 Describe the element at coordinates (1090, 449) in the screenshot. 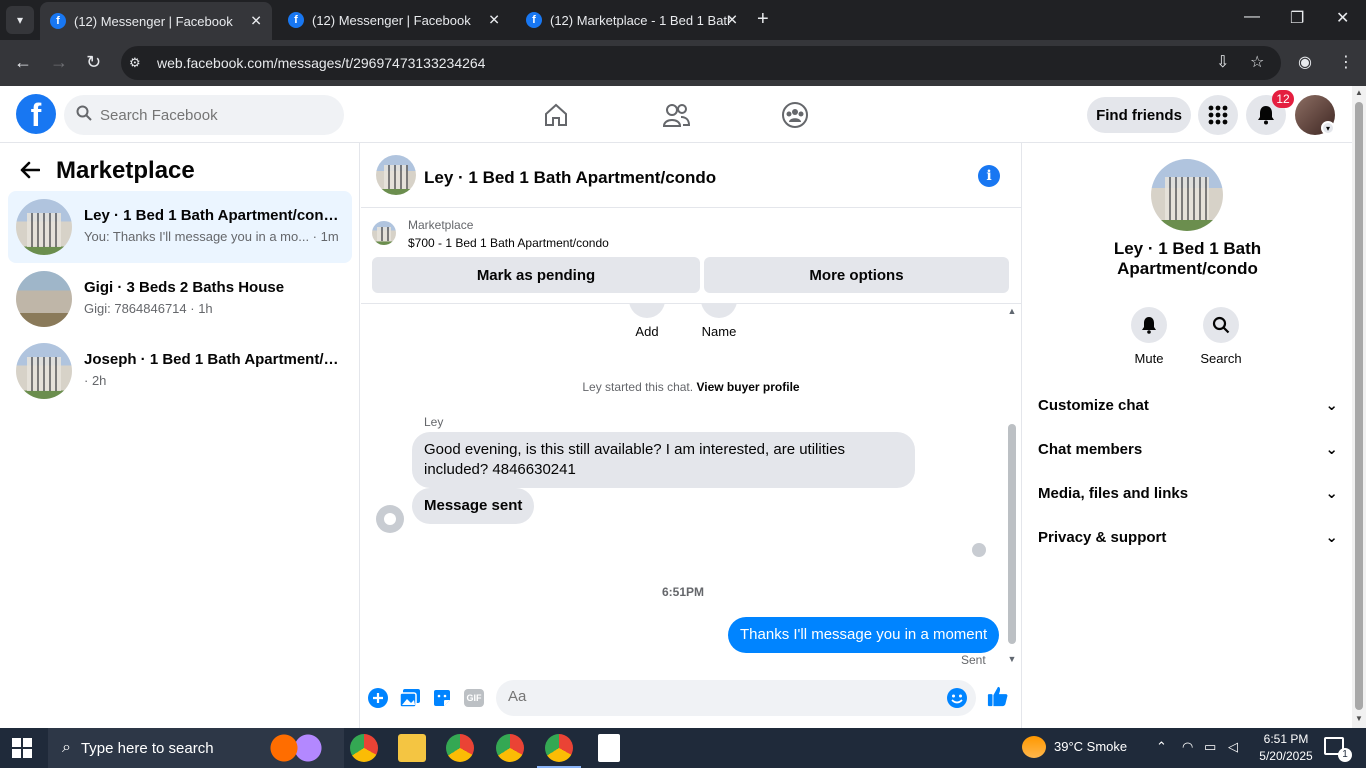

I see `section-label: Chat members` at that location.